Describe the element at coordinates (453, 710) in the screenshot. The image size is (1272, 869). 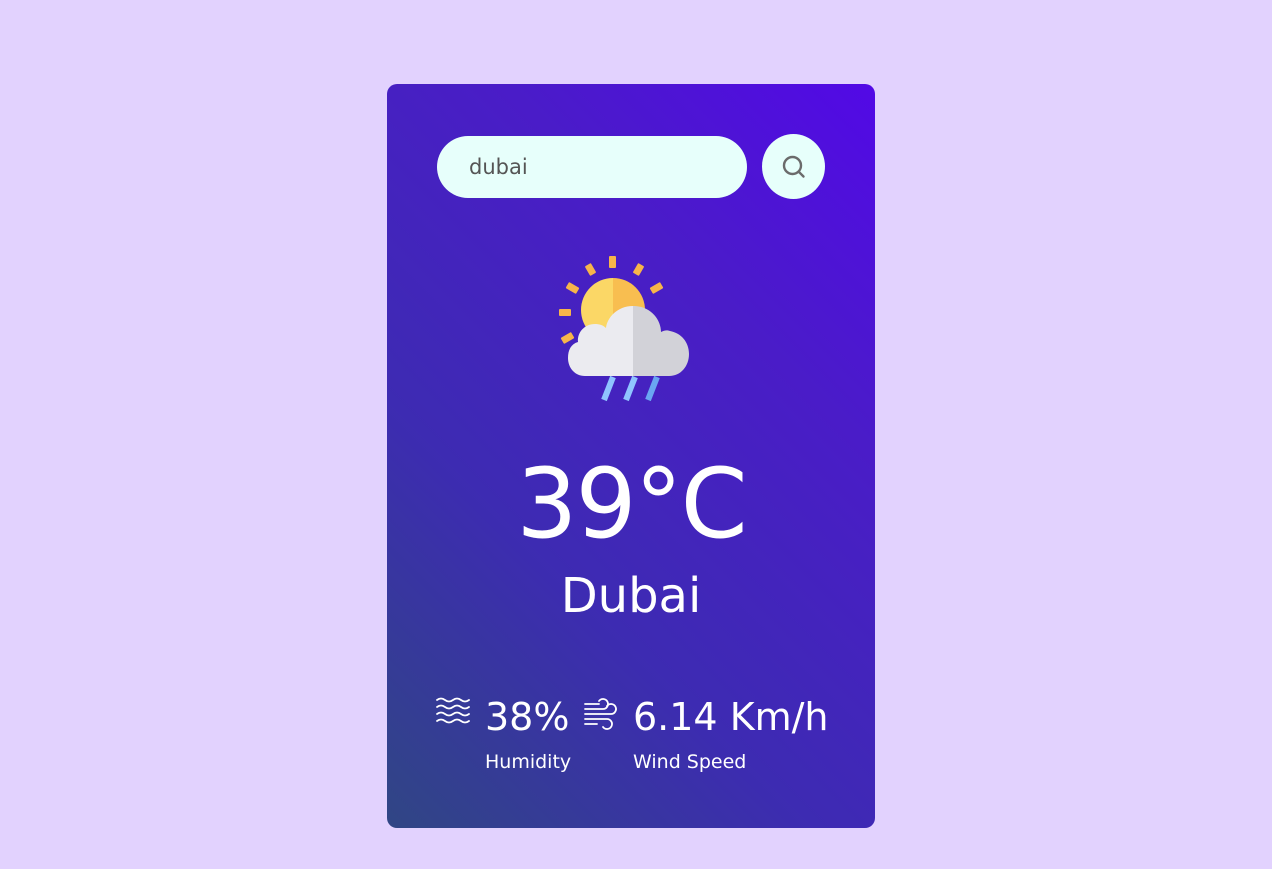
I see `humidity-waves-icon` at that location.